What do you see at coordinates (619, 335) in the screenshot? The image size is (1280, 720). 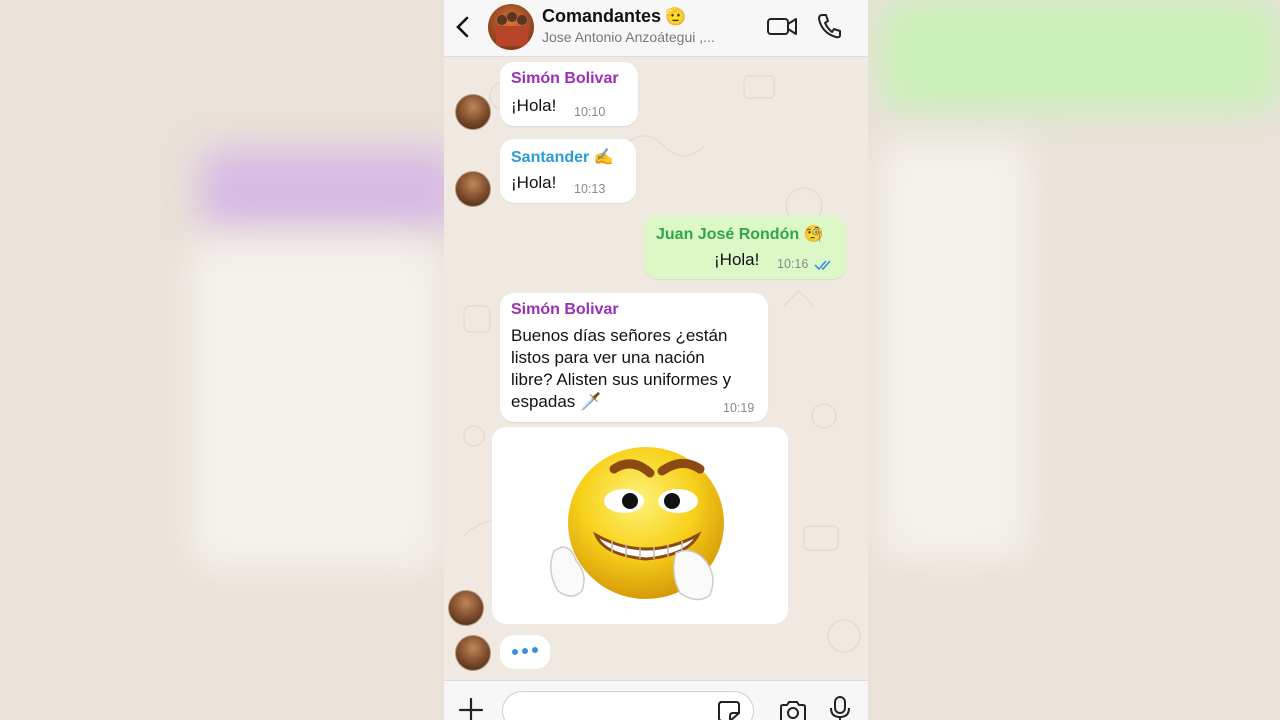 I see `message-text-line: Buenos días señores ¿están` at bounding box center [619, 335].